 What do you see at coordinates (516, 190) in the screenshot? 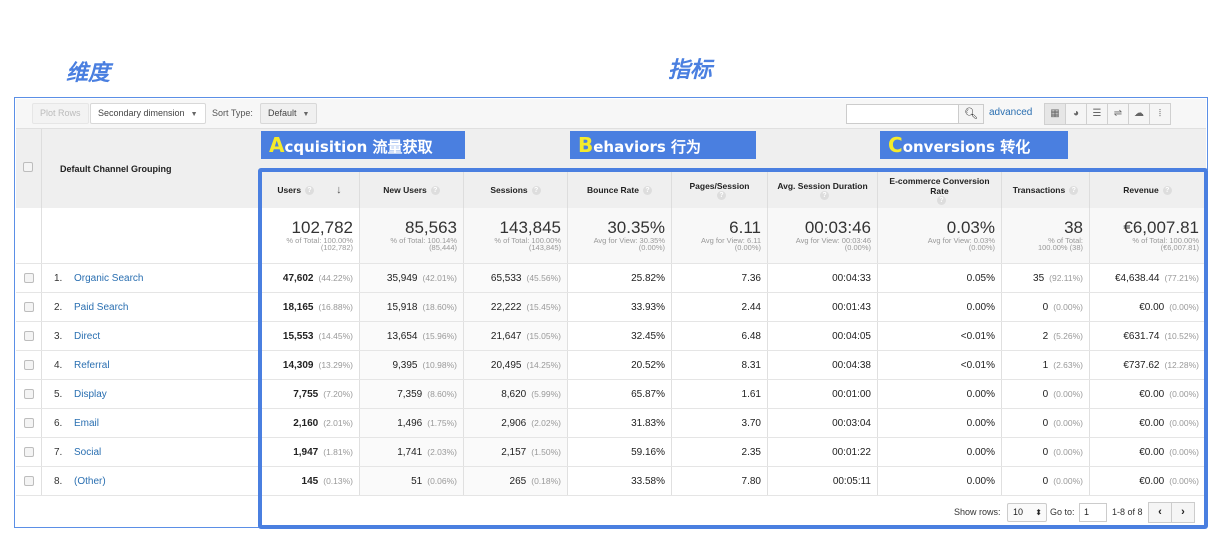
I see `column-header-sessions: Sessions?` at bounding box center [516, 190].